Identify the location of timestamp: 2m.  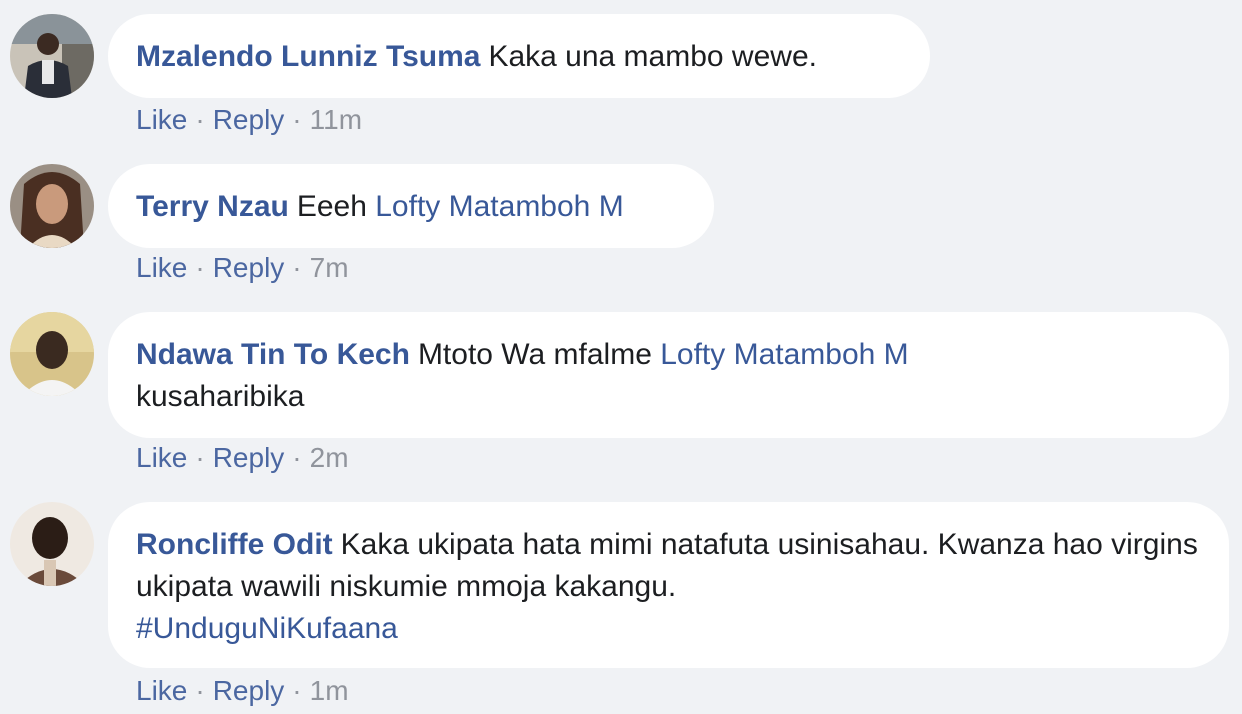
(329, 457).